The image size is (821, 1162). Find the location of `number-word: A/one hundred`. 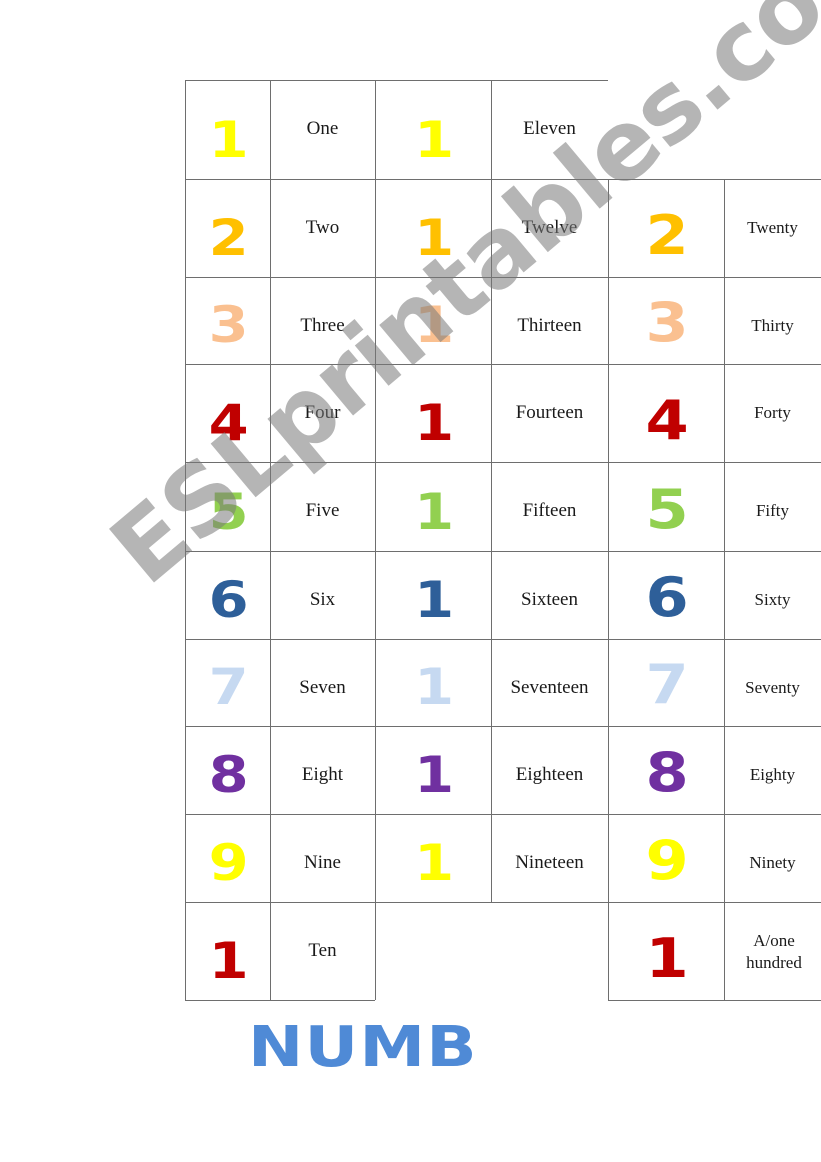

number-word: A/one hundred is located at coordinates (774, 951).